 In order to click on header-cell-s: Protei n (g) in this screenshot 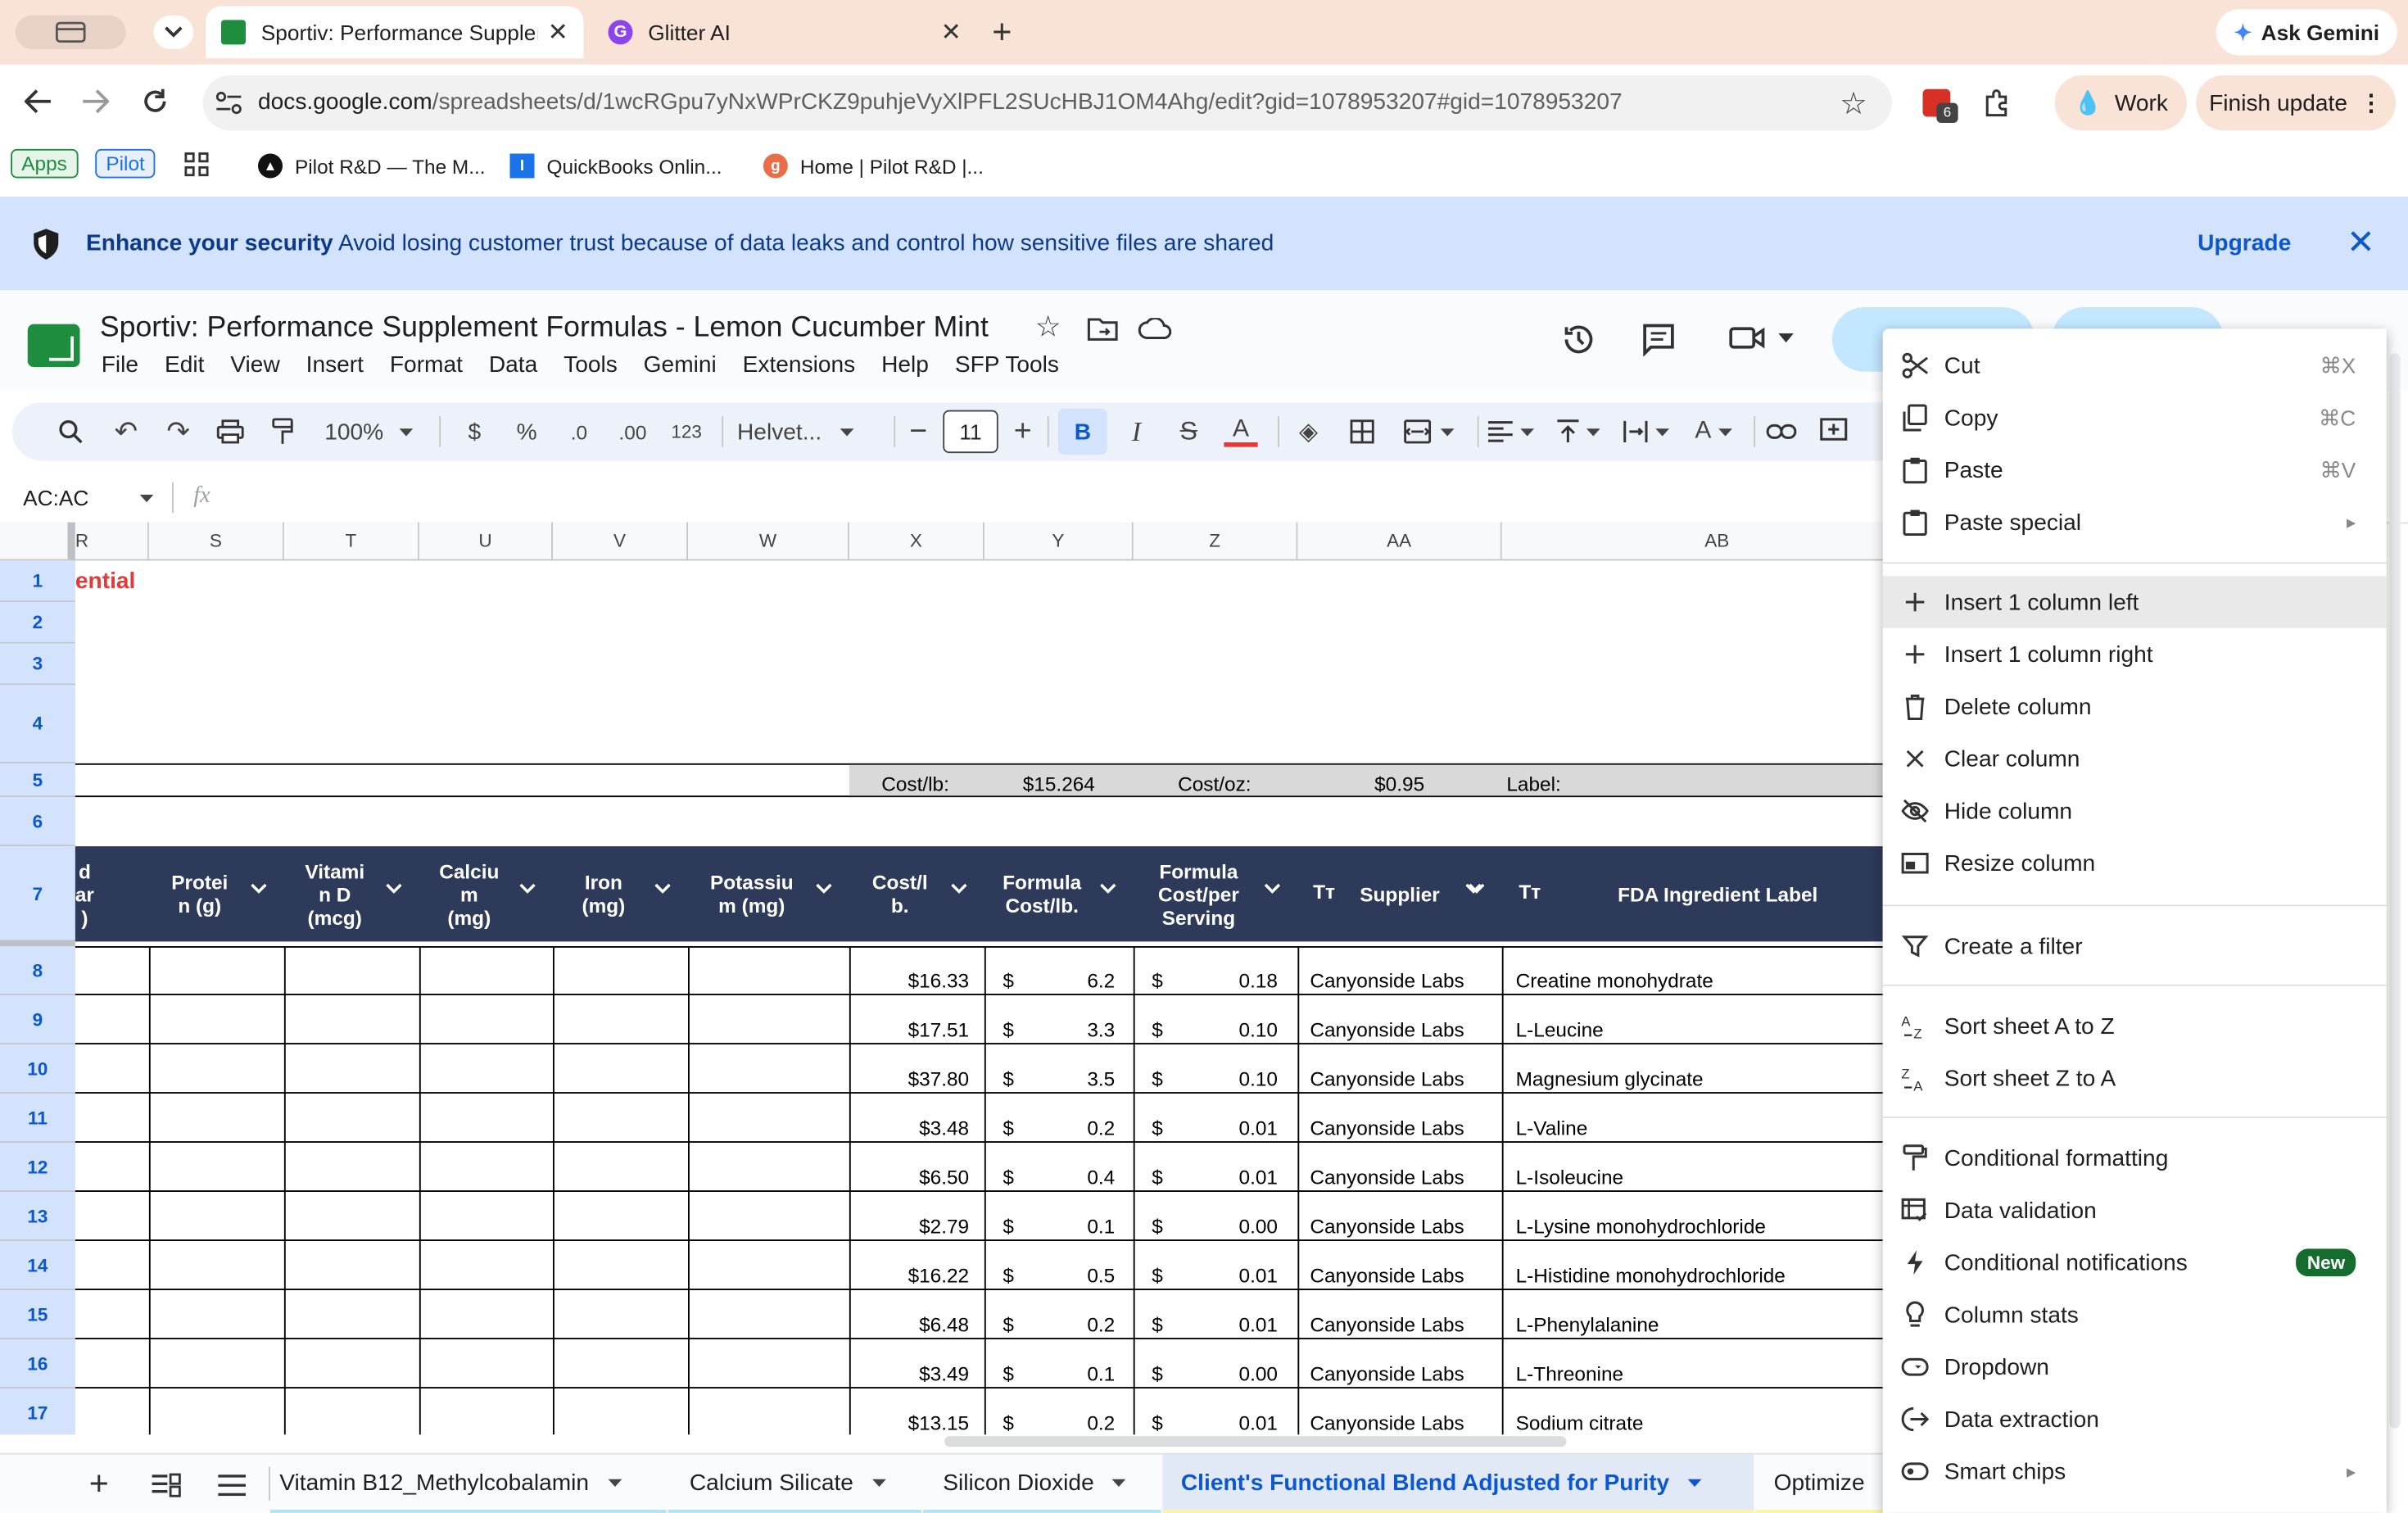, I will do `click(216, 894)`.